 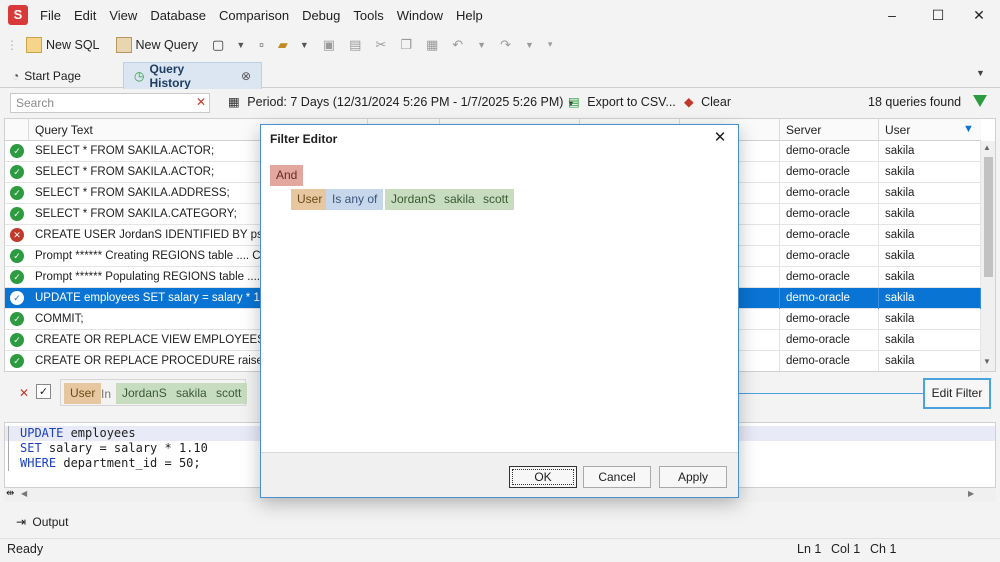 What do you see at coordinates (218, 45) in the screenshot?
I see `new-document-icon: ▢` at bounding box center [218, 45].